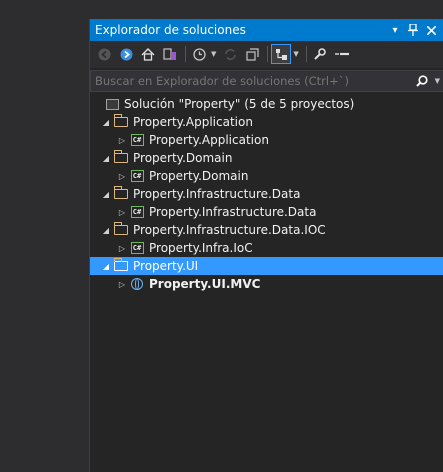 This screenshot has height=472, width=443. Describe the element at coordinates (229, 230) in the screenshot. I see `folder-label: Property.Infrastructure.Data.IOC` at that location.